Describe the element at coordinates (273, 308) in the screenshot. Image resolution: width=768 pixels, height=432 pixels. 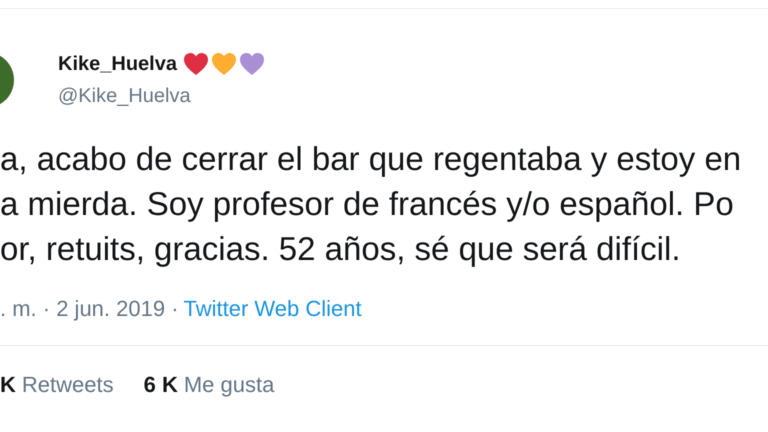
I see `source-link: Twitter Web Client` at that location.